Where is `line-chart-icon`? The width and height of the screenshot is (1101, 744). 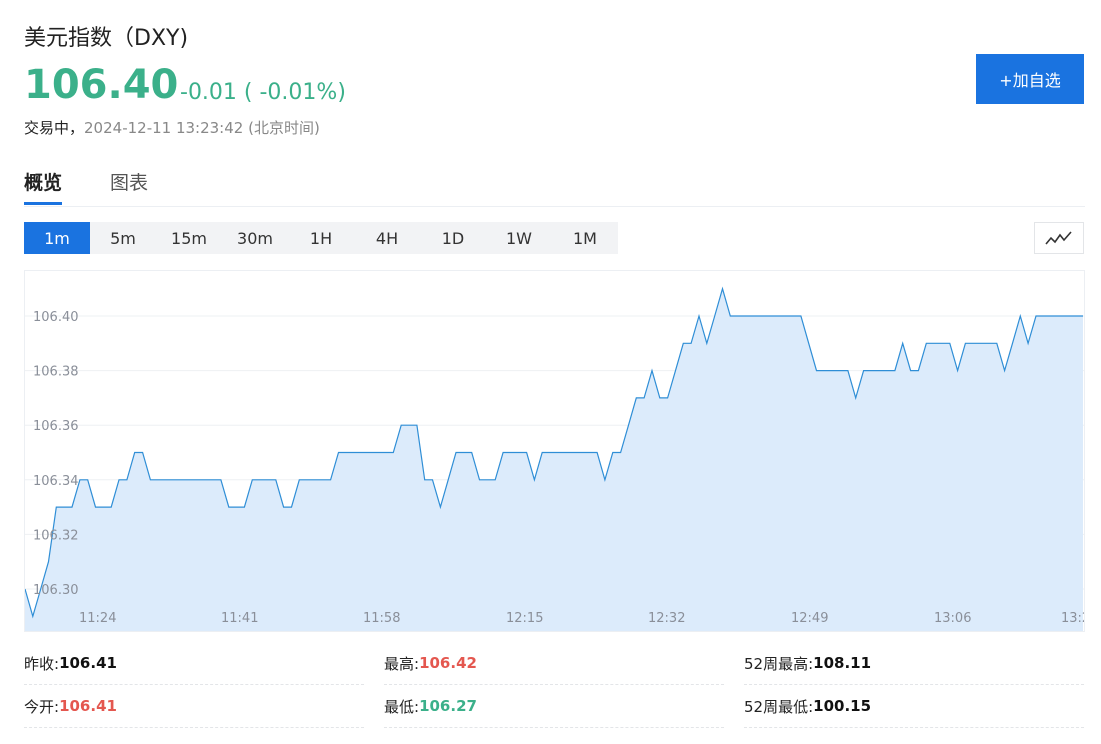 line-chart-icon is located at coordinates (1058, 238).